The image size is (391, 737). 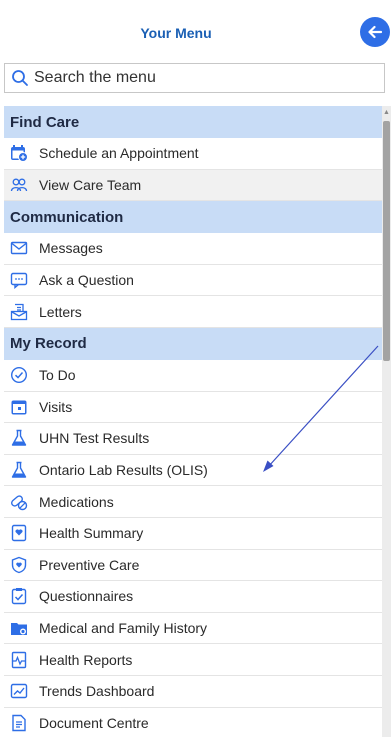 I want to click on menu-item-label: Medical and Family History, so click(x=123, y=628).